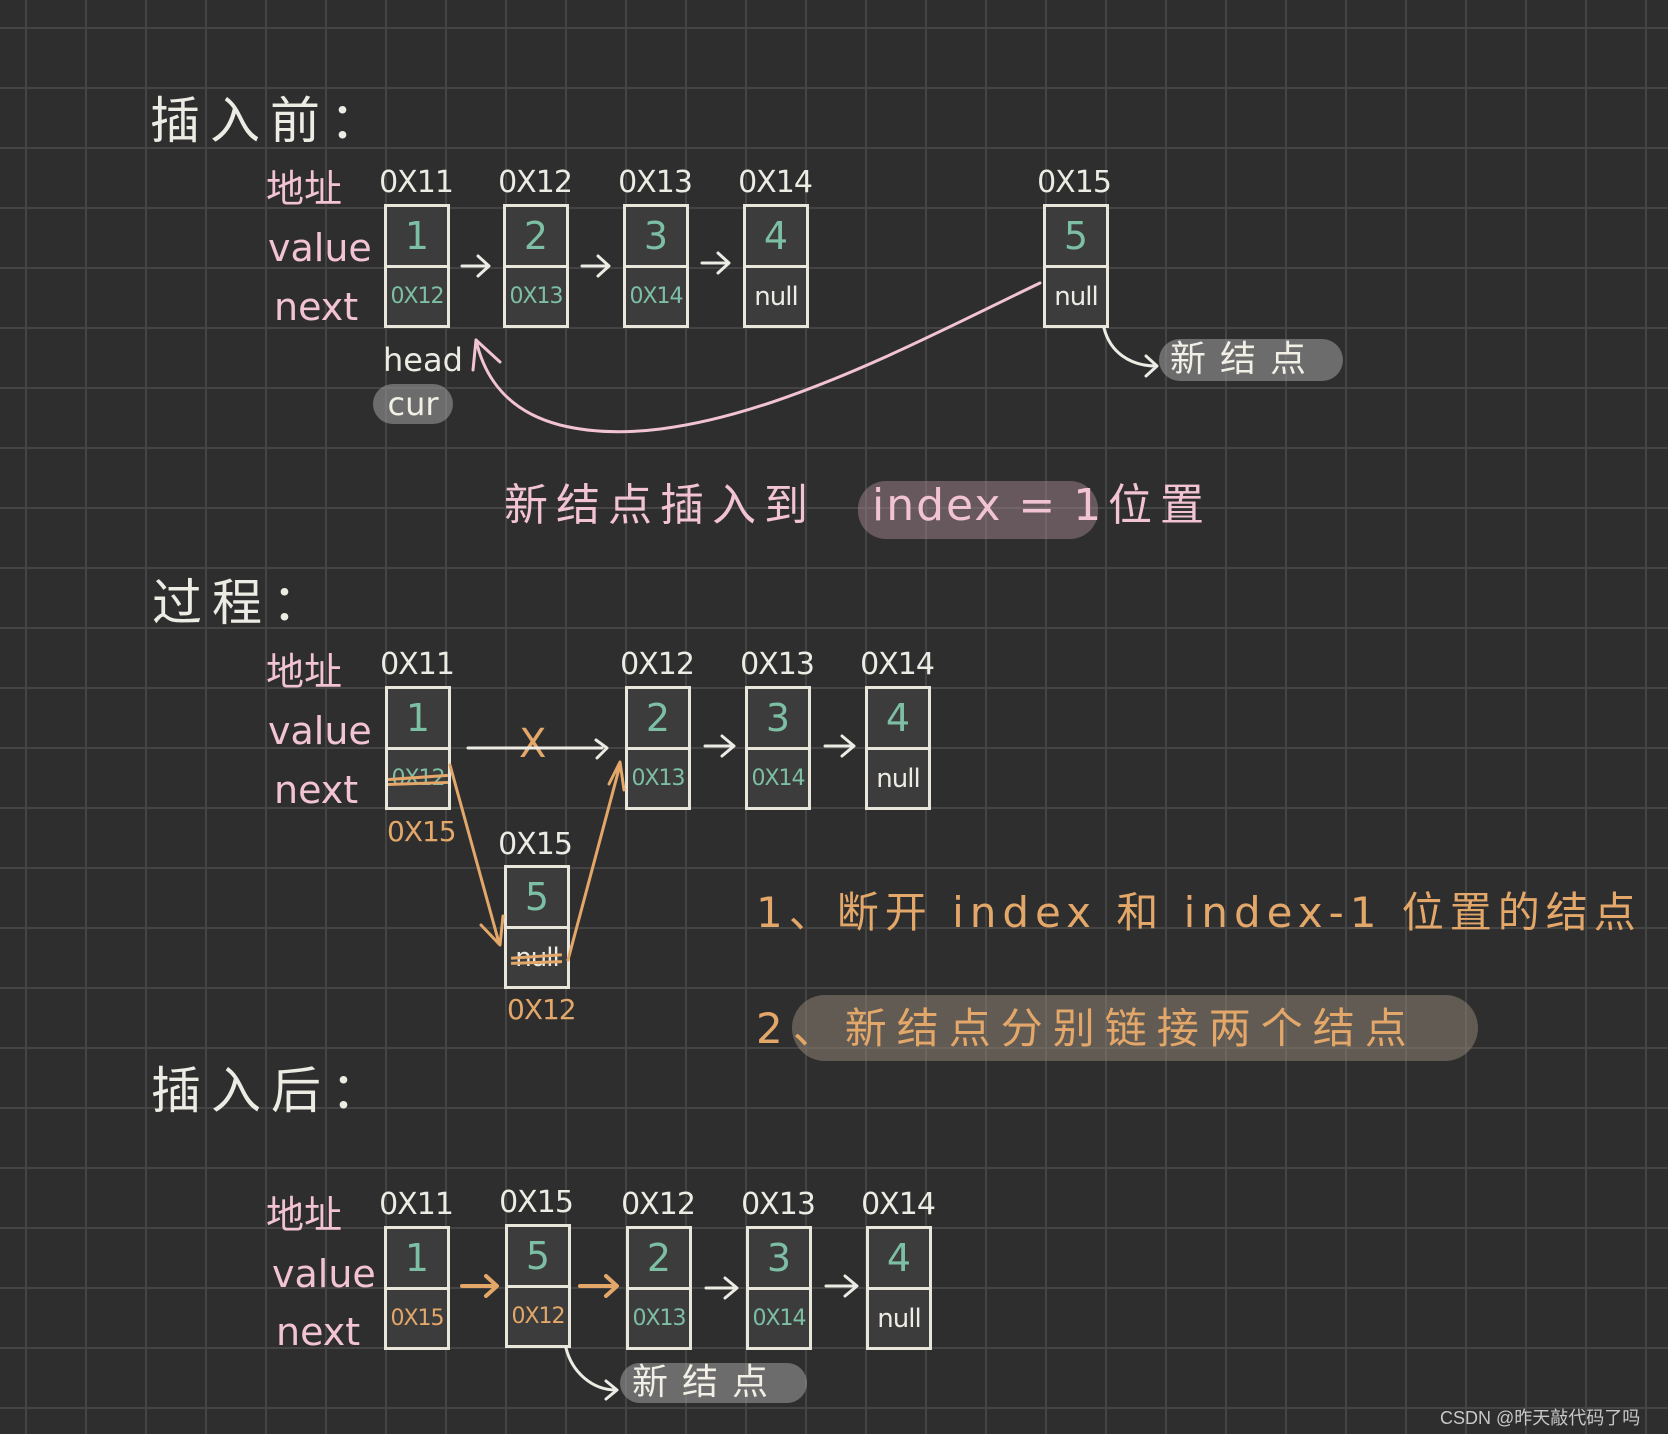 This screenshot has width=1668, height=1434. I want to click on step-2: 2、新结点分别链接两个结点, so click(1086, 1028).